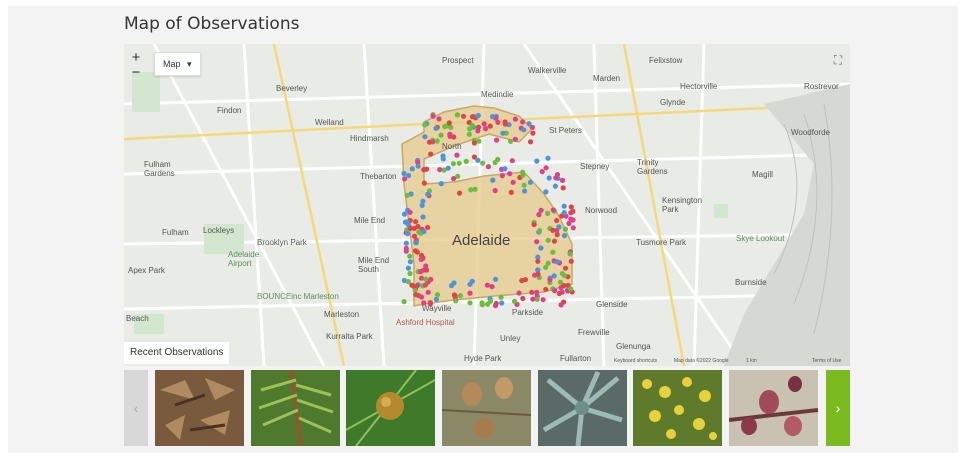 The height and width of the screenshot is (459, 963). Describe the element at coordinates (177, 64) in the screenshot. I see `map-type-select: Map ▾` at that location.